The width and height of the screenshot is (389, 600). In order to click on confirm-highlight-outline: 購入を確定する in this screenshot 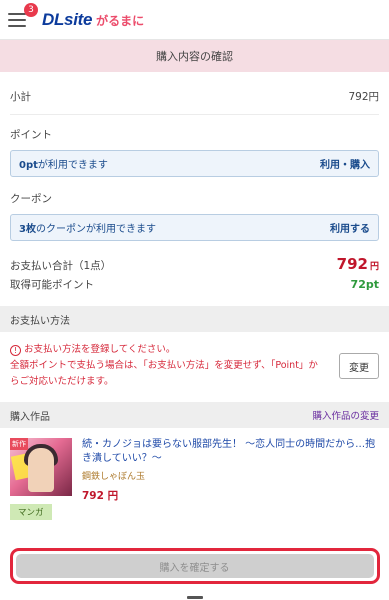, I will do `click(194, 566)`.